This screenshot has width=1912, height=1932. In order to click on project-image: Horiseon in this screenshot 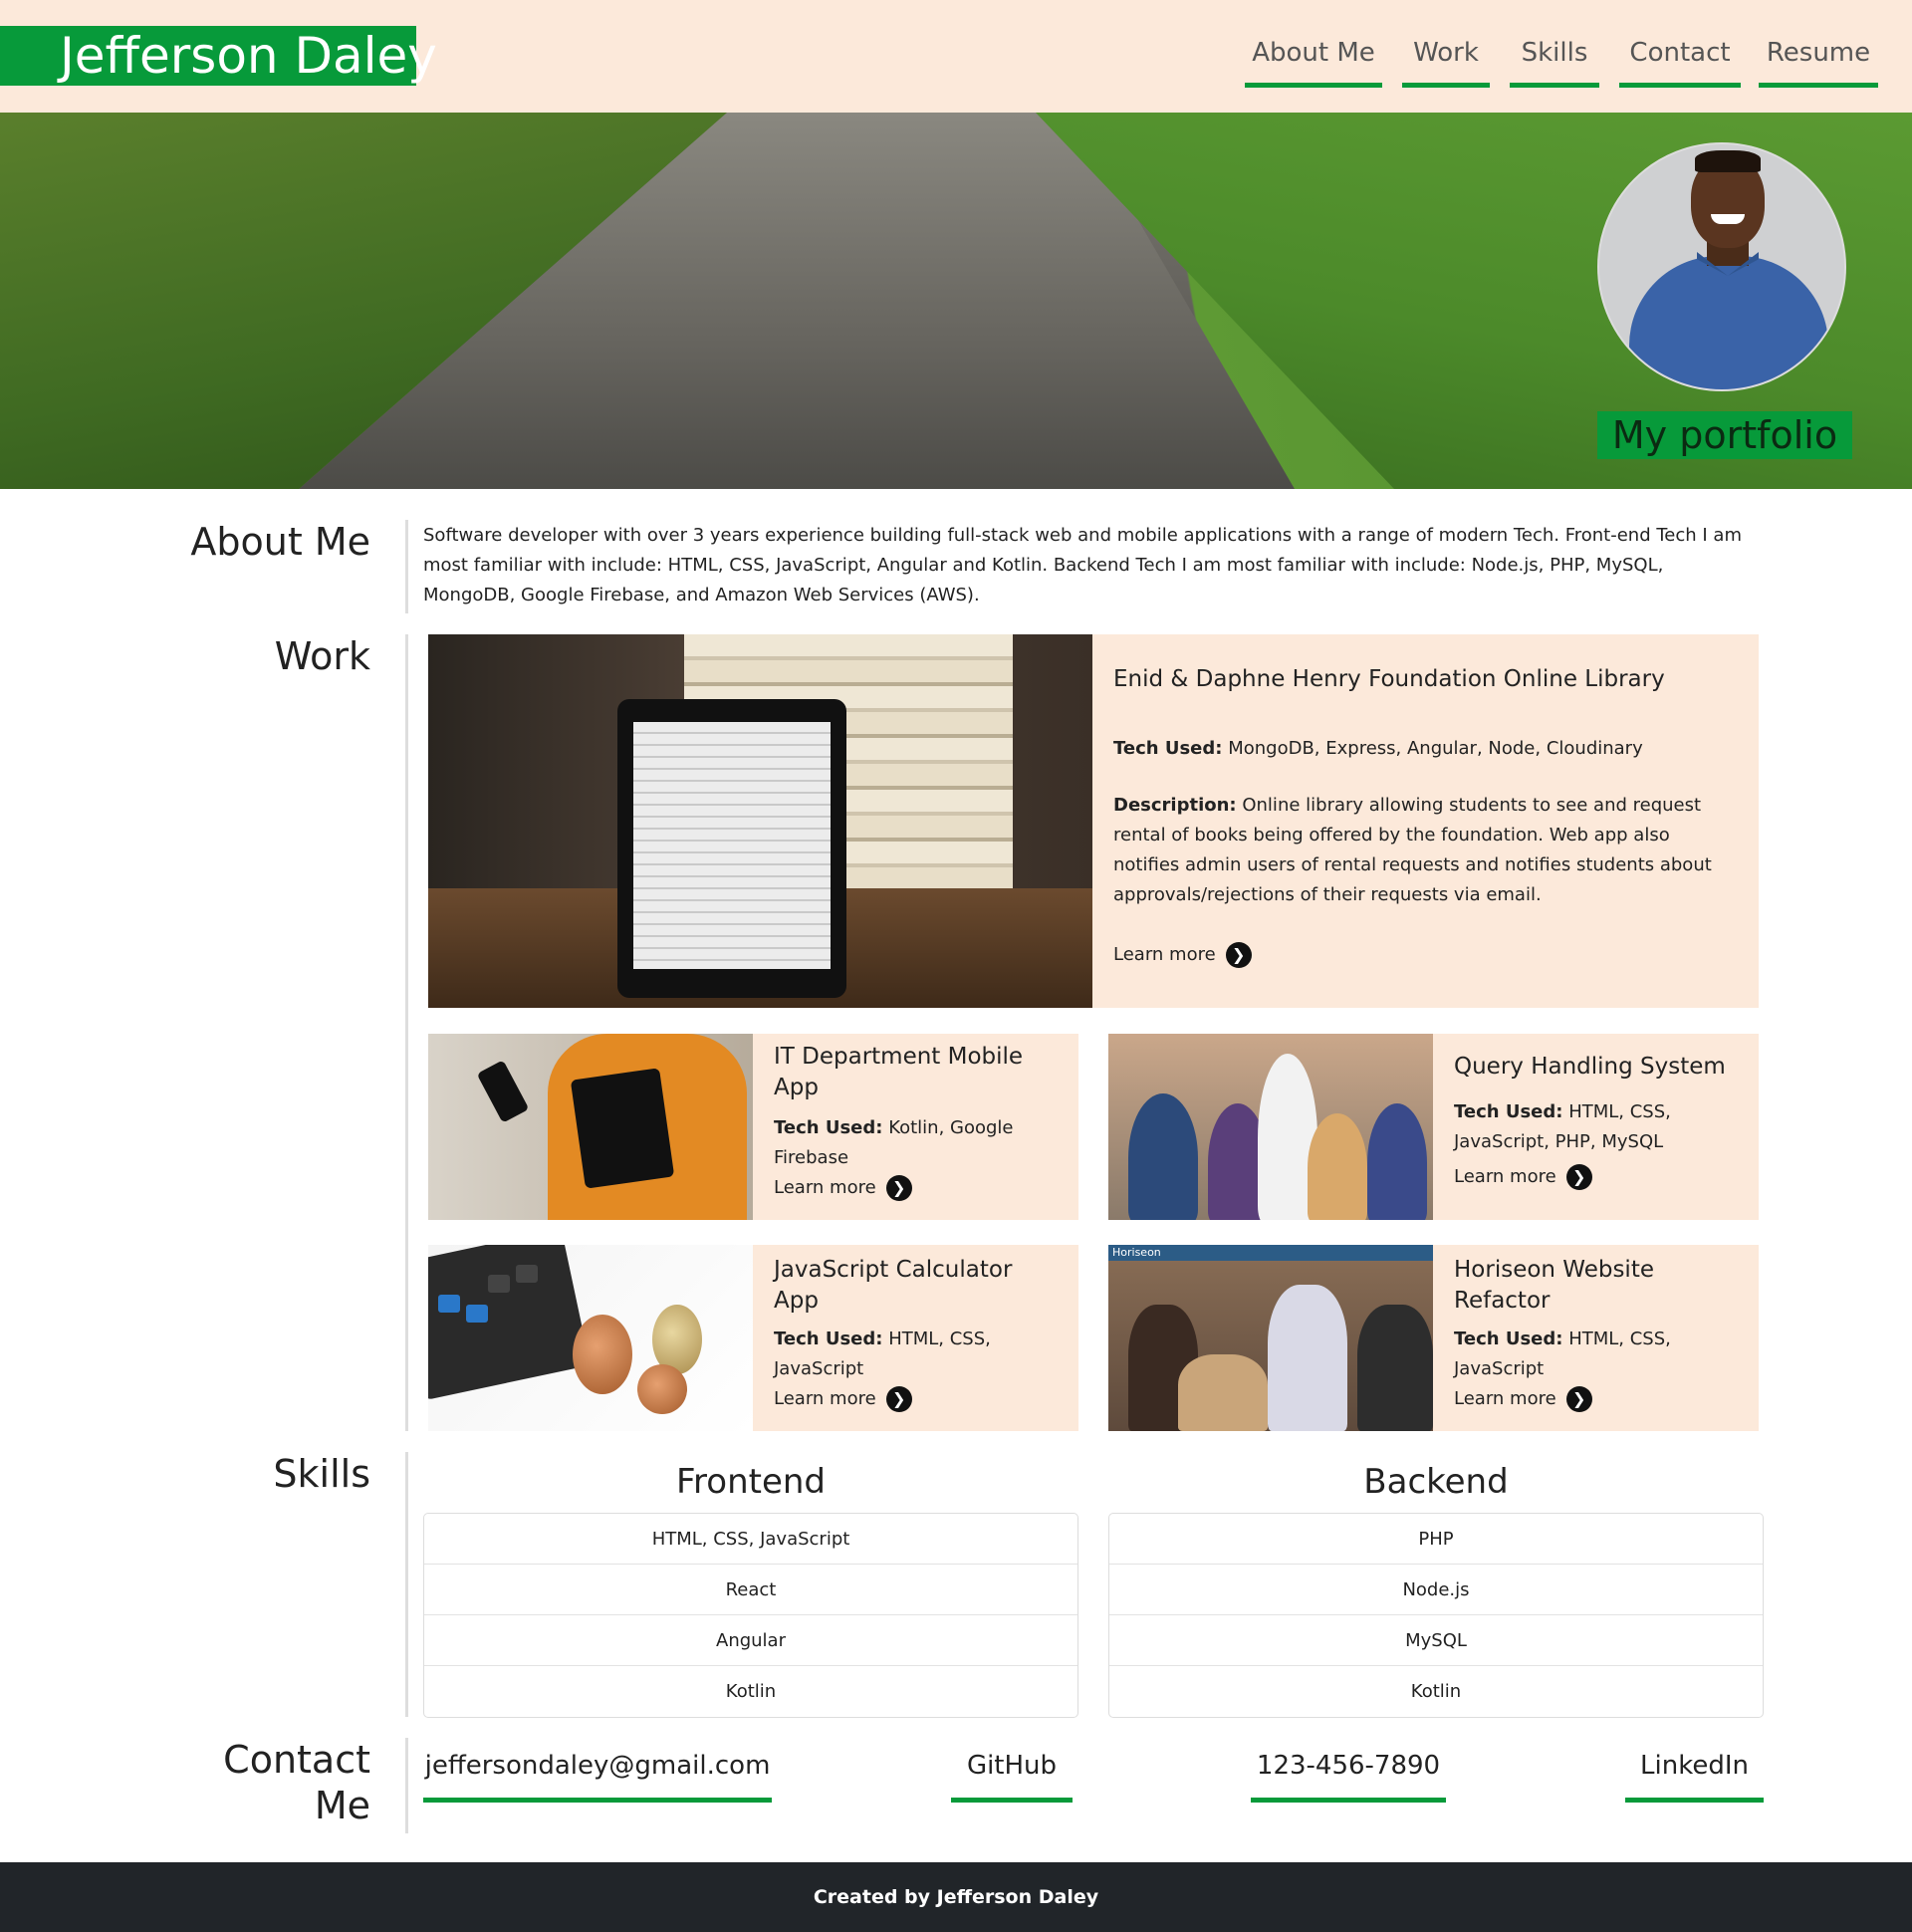, I will do `click(1270, 1338)`.